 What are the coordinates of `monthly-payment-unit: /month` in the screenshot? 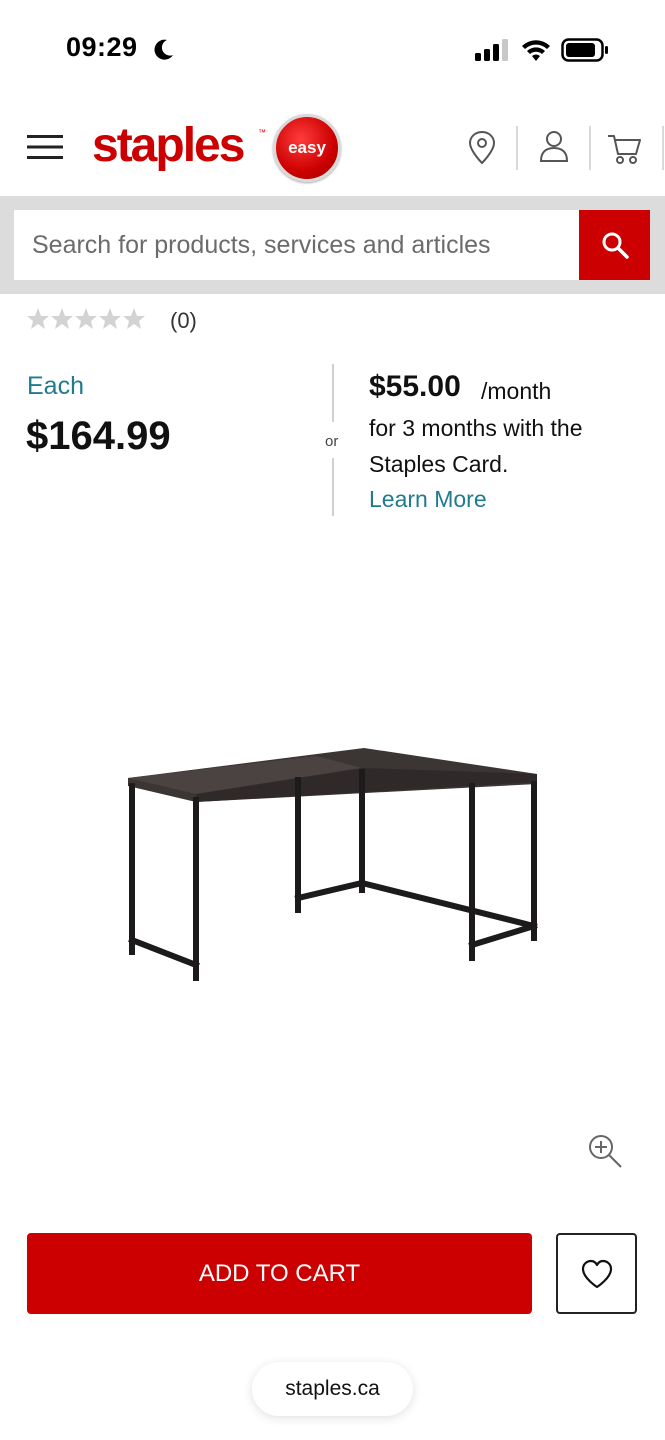 It's located at (516, 391).